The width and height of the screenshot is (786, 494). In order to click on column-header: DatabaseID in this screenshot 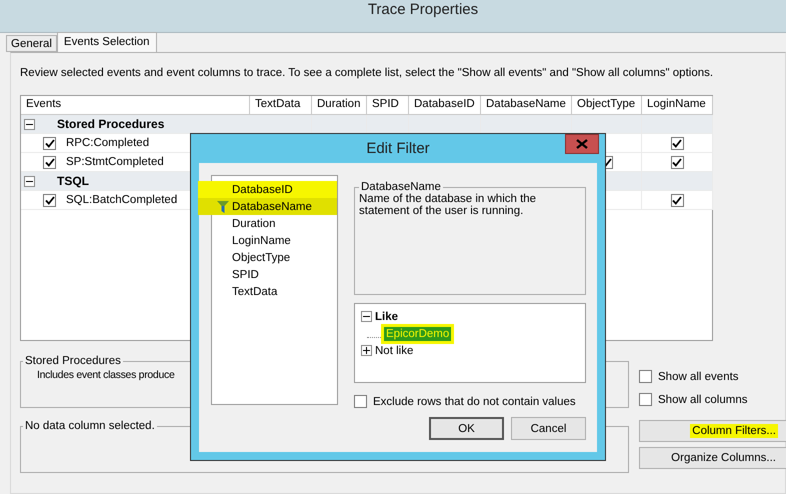, I will do `click(445, 105)`.